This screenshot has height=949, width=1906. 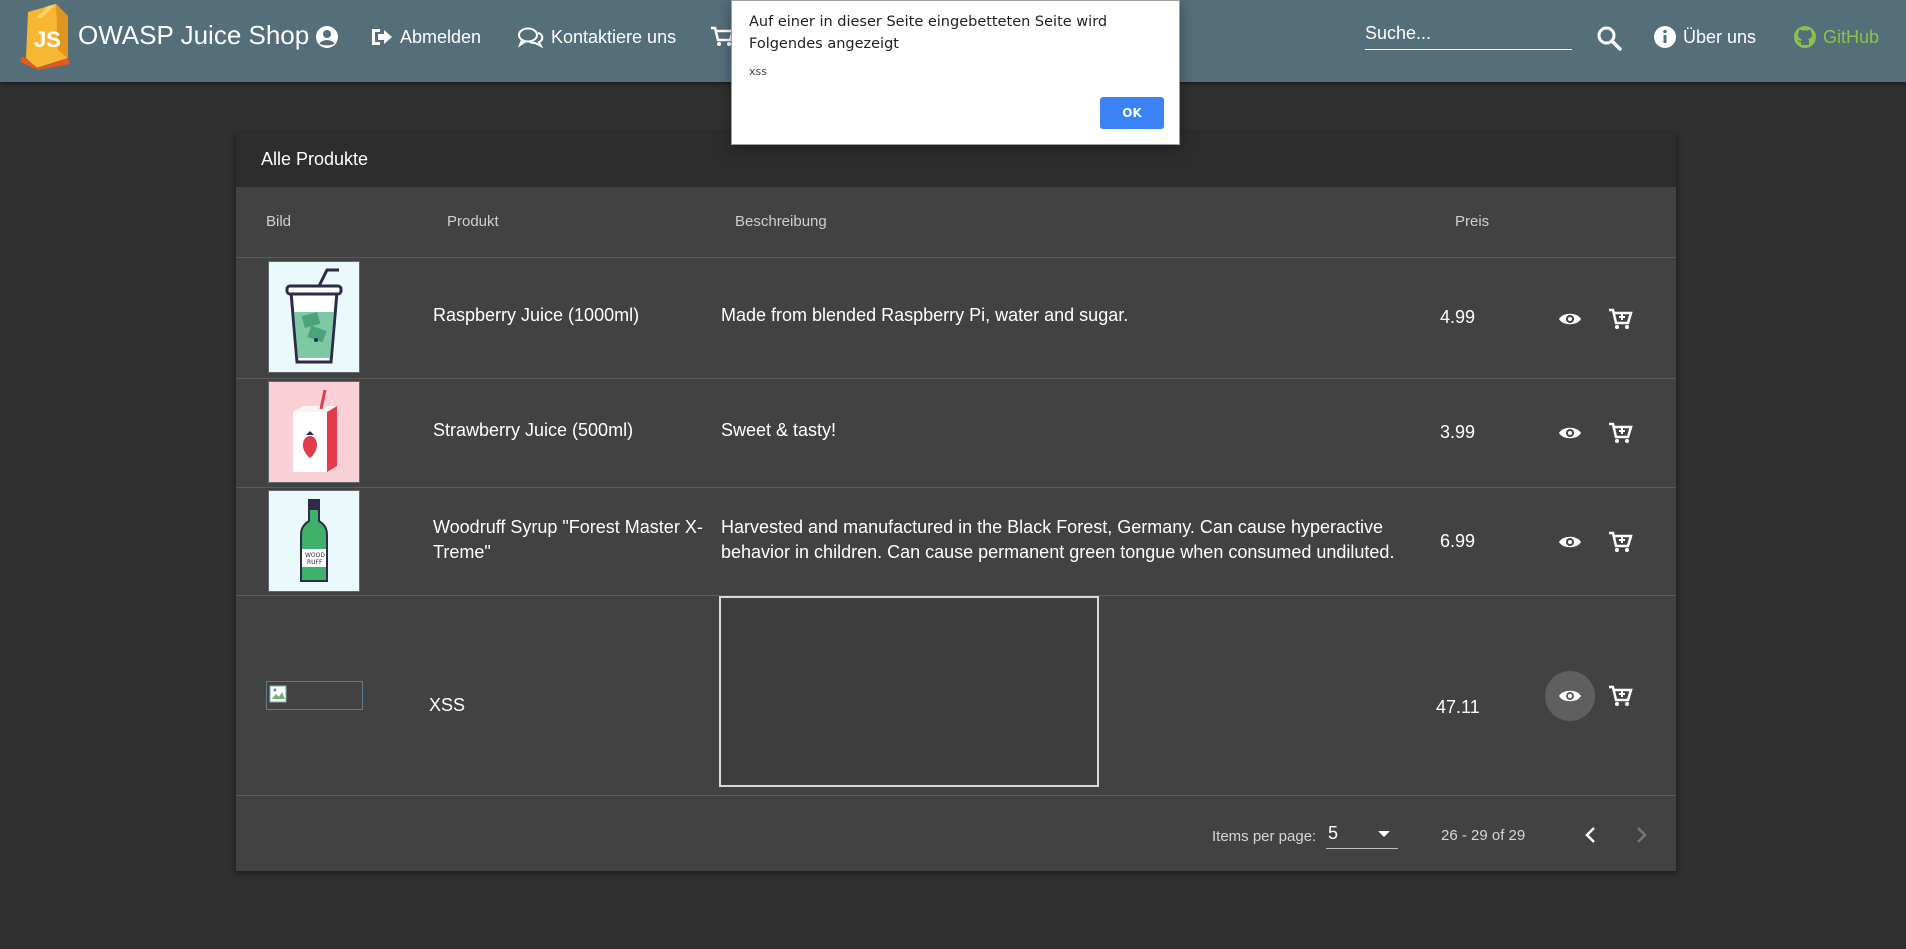 I want to click on about-button: Über uns, so click(x=1704, y=37).